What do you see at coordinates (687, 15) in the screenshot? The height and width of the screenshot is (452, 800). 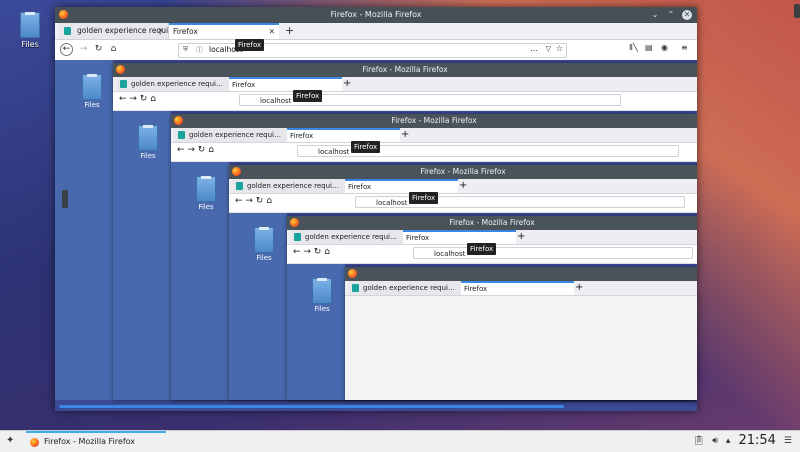 I see `close-window-icon: ✕` at bounding box center [687, 15].